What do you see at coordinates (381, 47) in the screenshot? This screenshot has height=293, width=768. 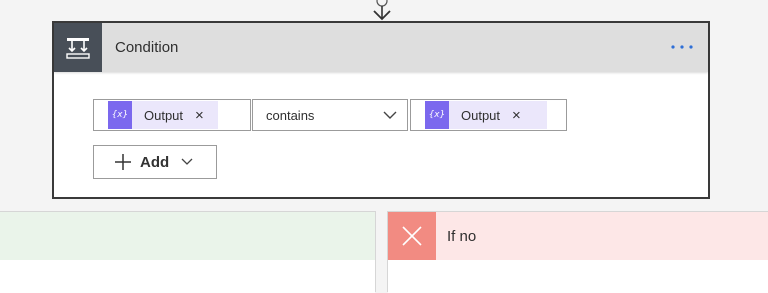 I see `condition-header: Condition` at bounding box center [381, 47].